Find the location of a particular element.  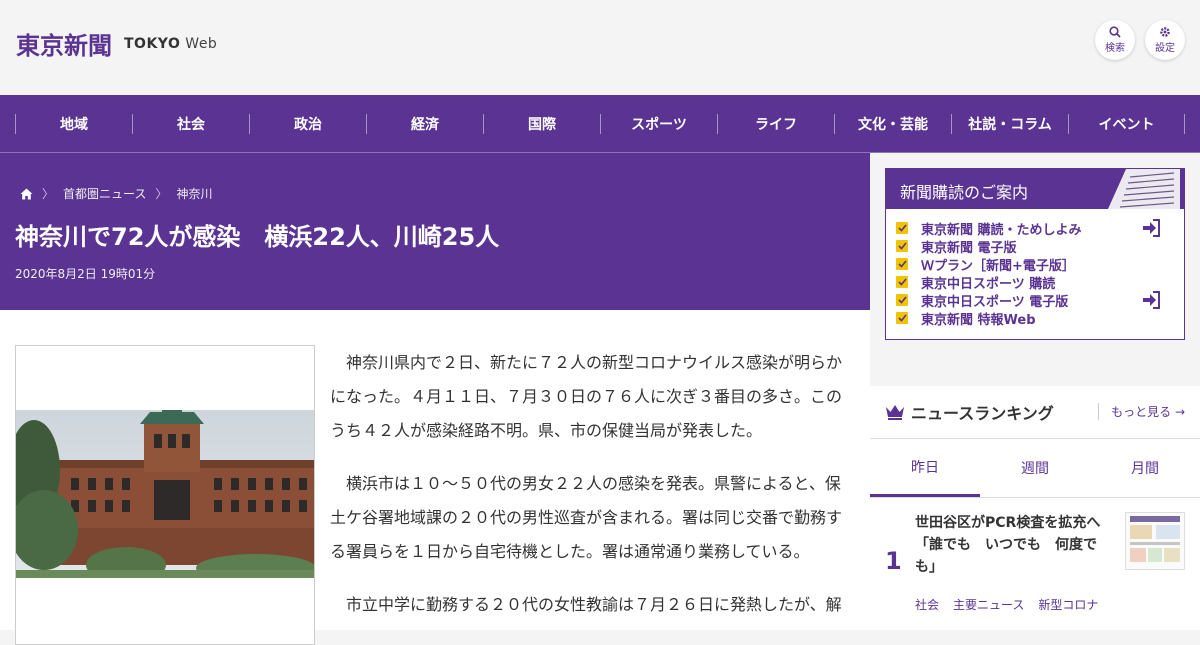

site-logo: 東京新聞 TOKYO Web is located at coordinates (116, 43).